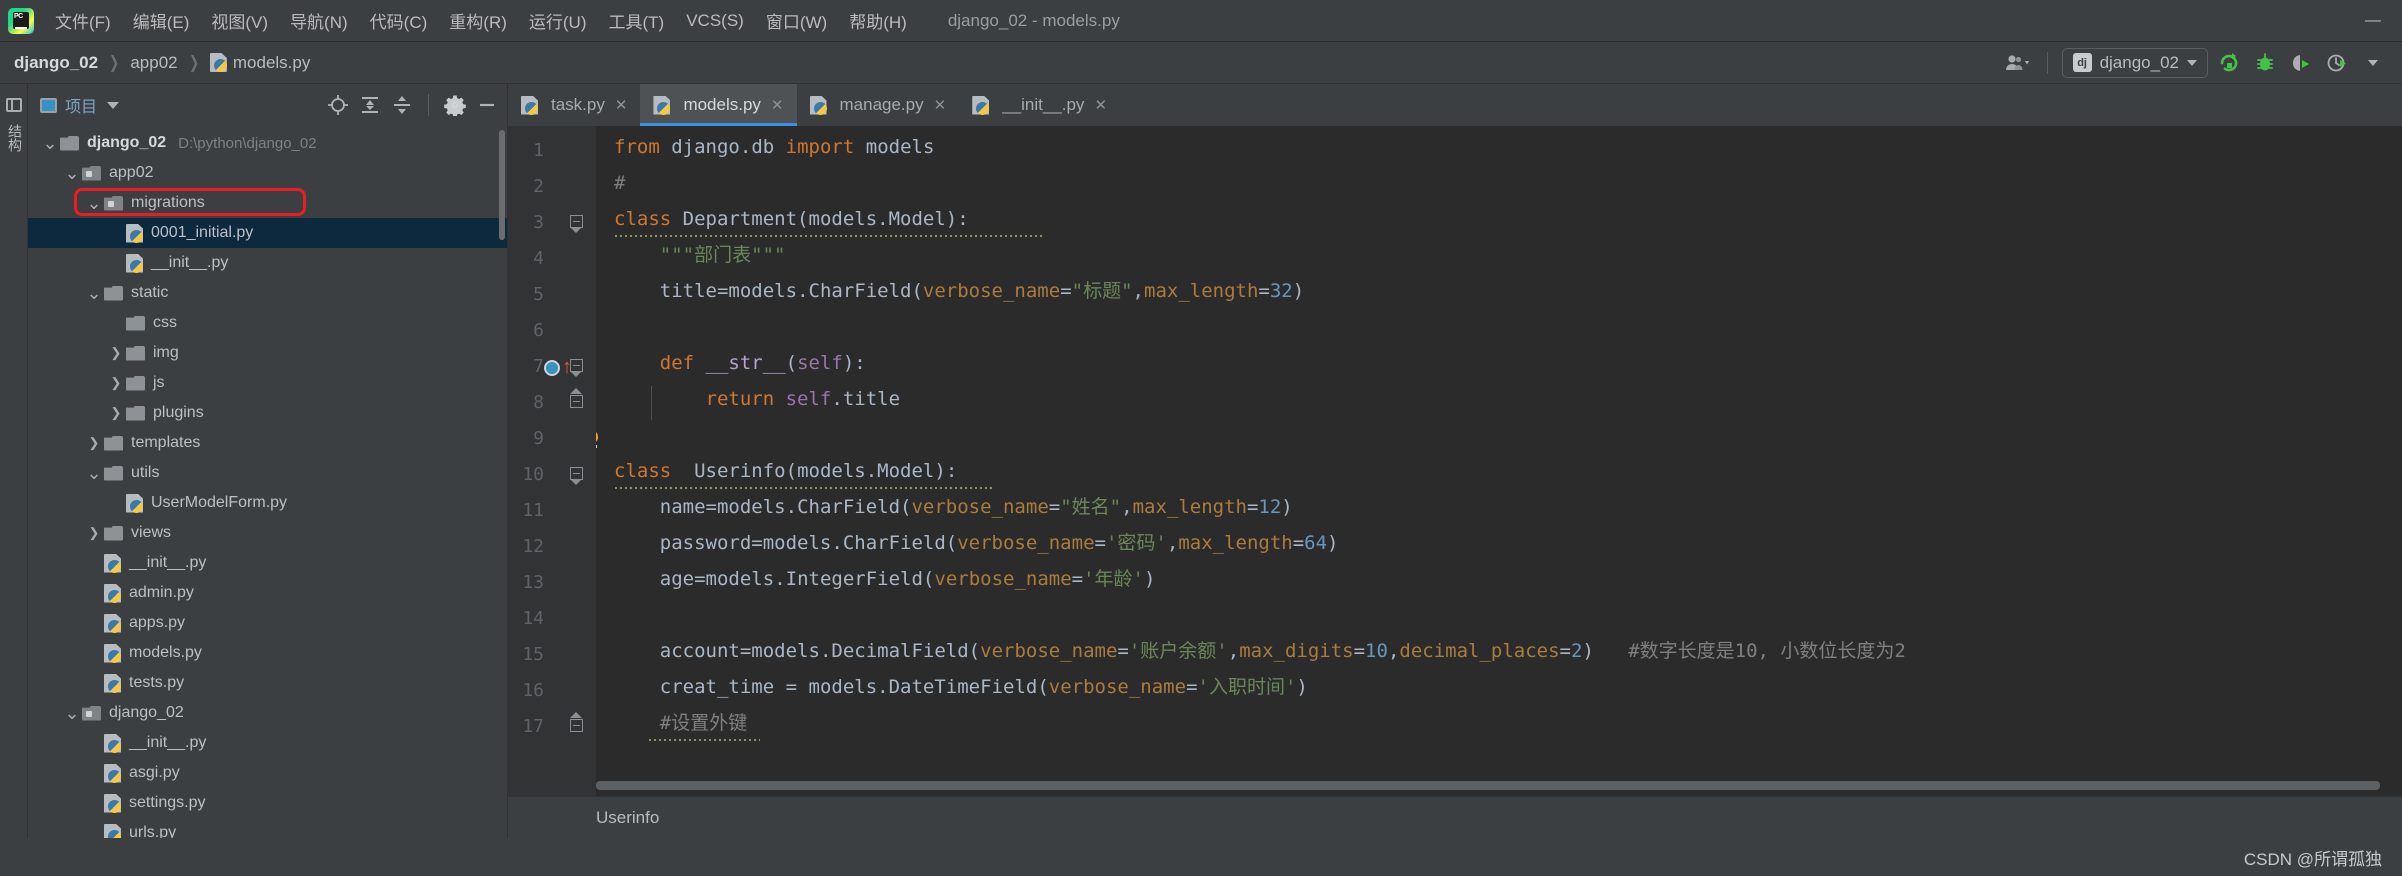 The height and width of the screenshot is (876, 2402). Describe the element at coordinates (558, 20) in the screenshot. I see `menu-item-run: 运行(U)` at that location.